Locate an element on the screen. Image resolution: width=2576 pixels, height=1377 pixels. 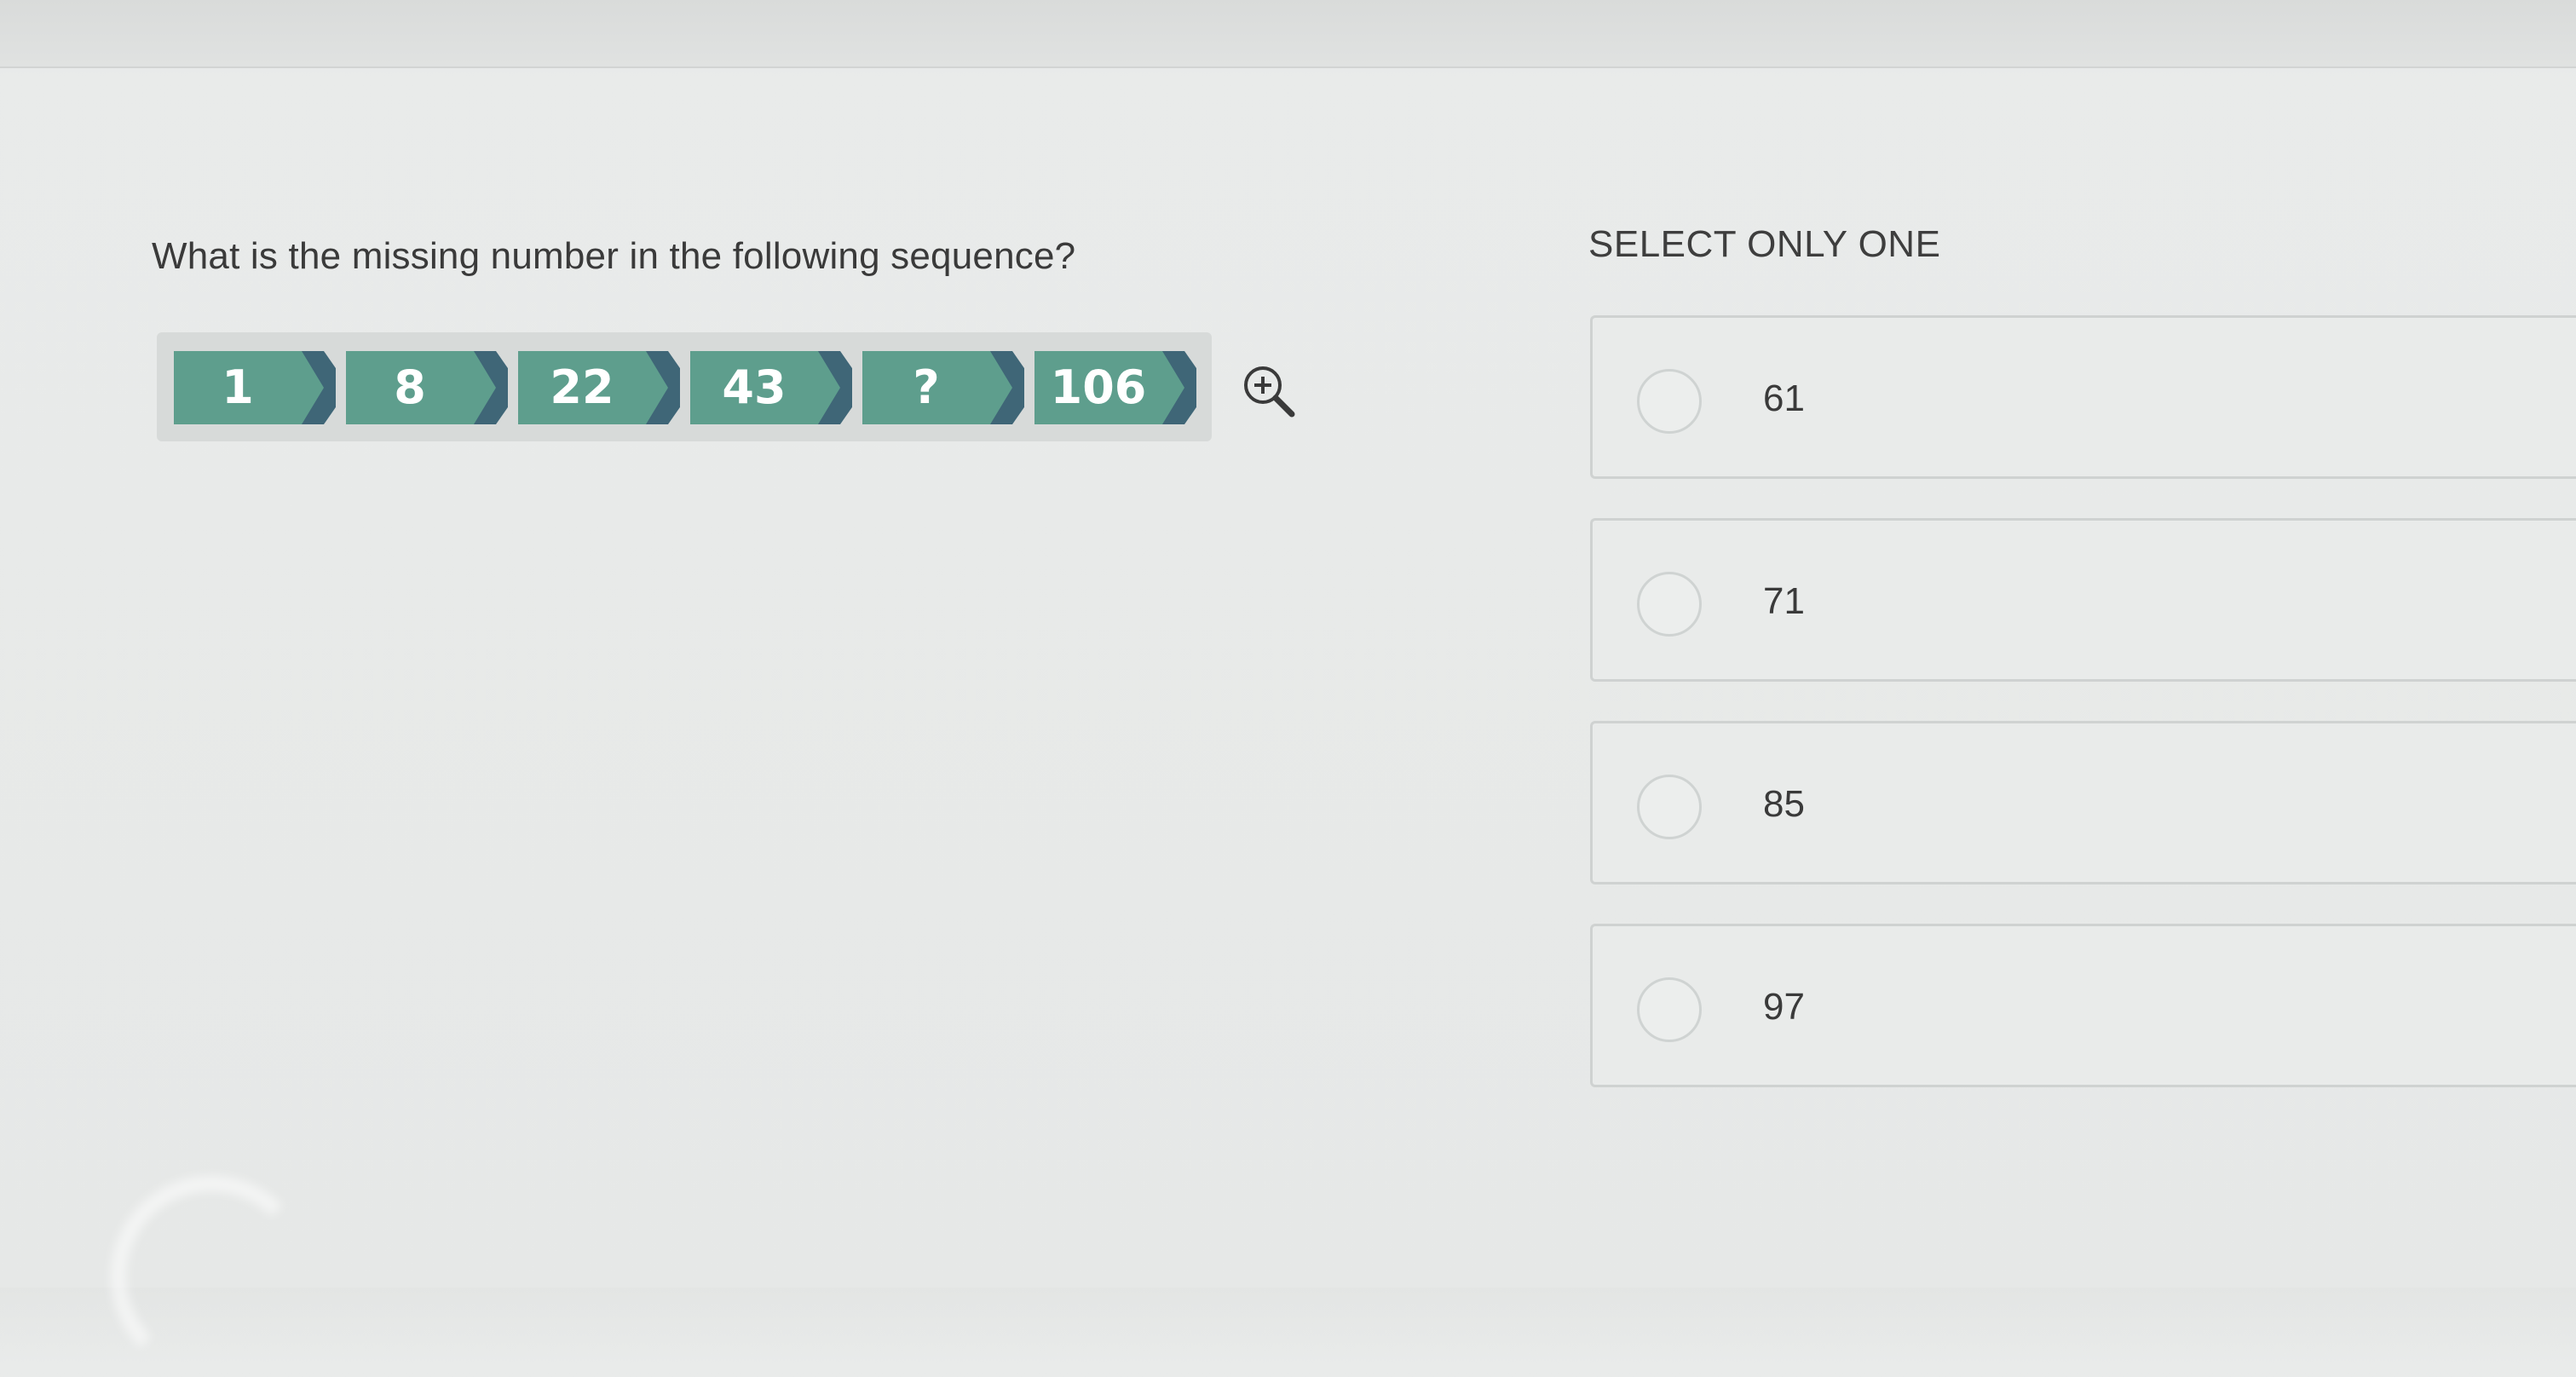
answer-option-label: 97 is located at coordinates (1784, 1007).